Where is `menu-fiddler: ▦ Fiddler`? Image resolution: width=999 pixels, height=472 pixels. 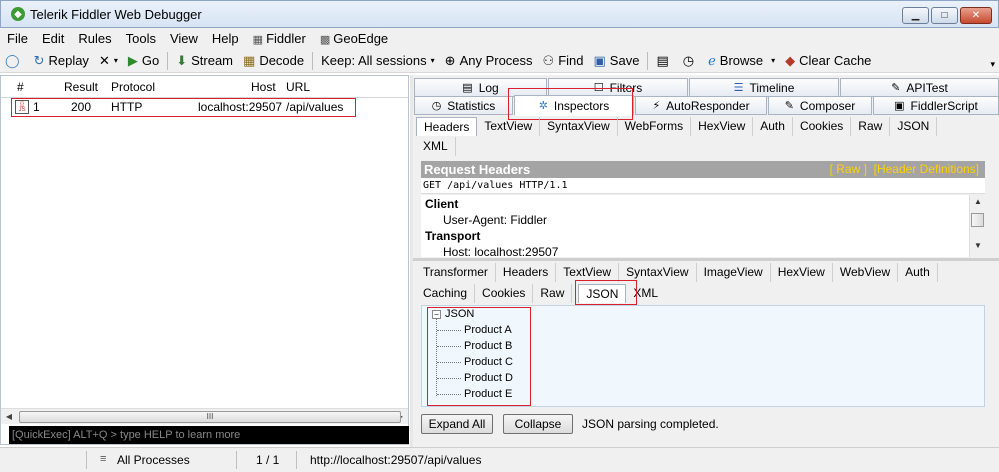
menu-fiddler: ▦ Fiddler is located at coordinates (279, 38).